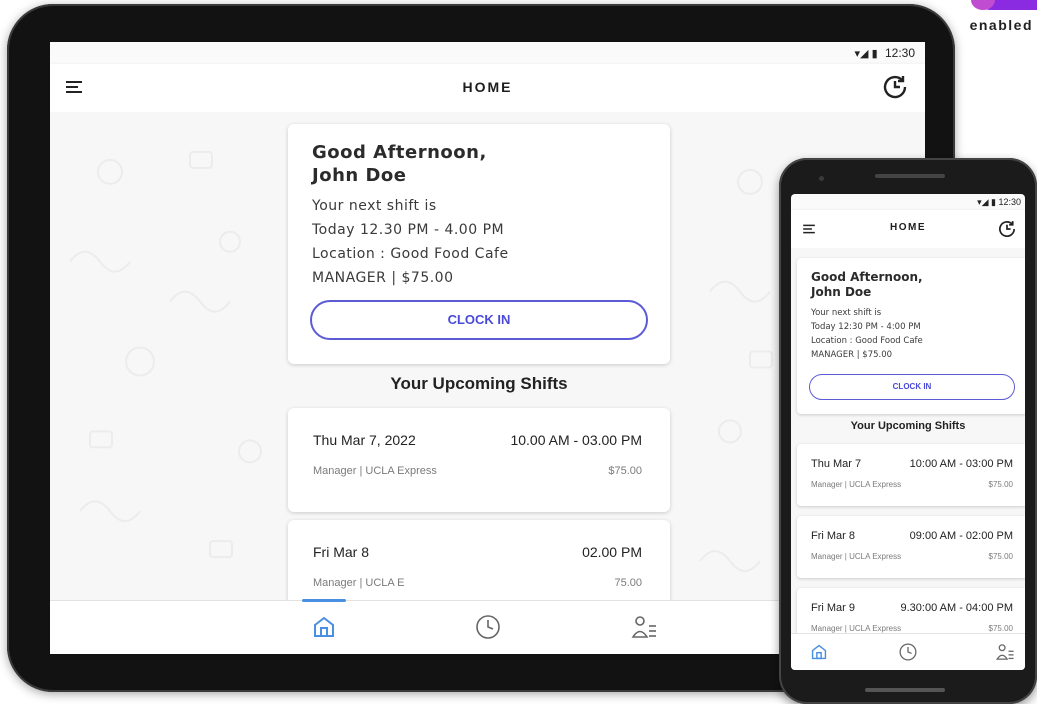 This screenshot has width=1037, height=704. I want to click on app-bar: HOME, so click(487, 88).